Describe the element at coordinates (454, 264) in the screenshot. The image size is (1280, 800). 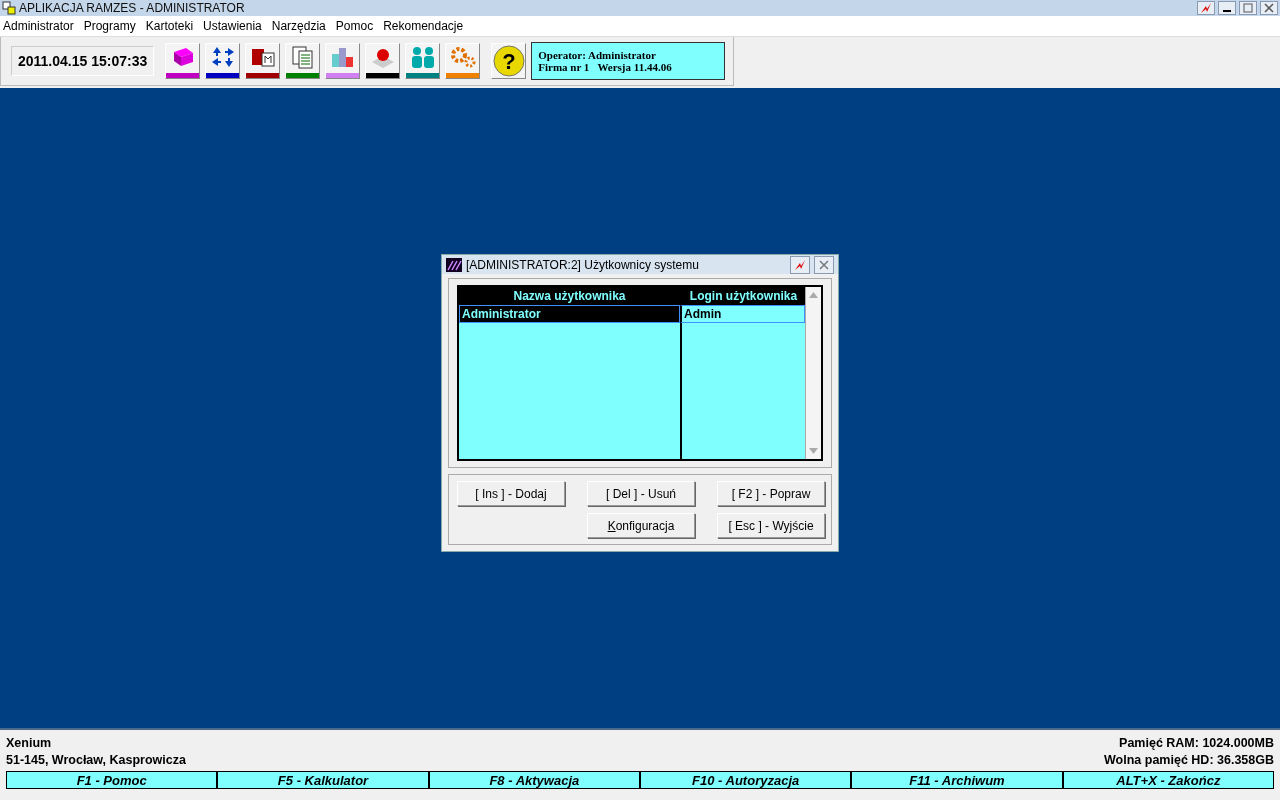
I see `stripes-icon` at that location.